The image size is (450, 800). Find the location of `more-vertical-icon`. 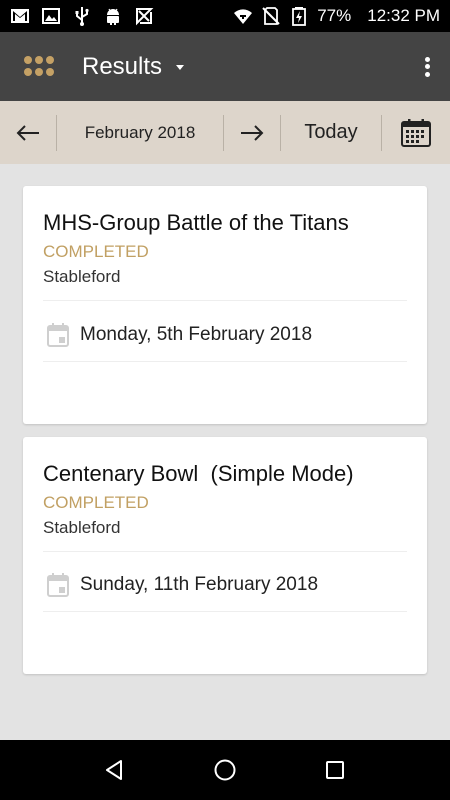

more-vertical-icon is located at coordinates (427, 67).